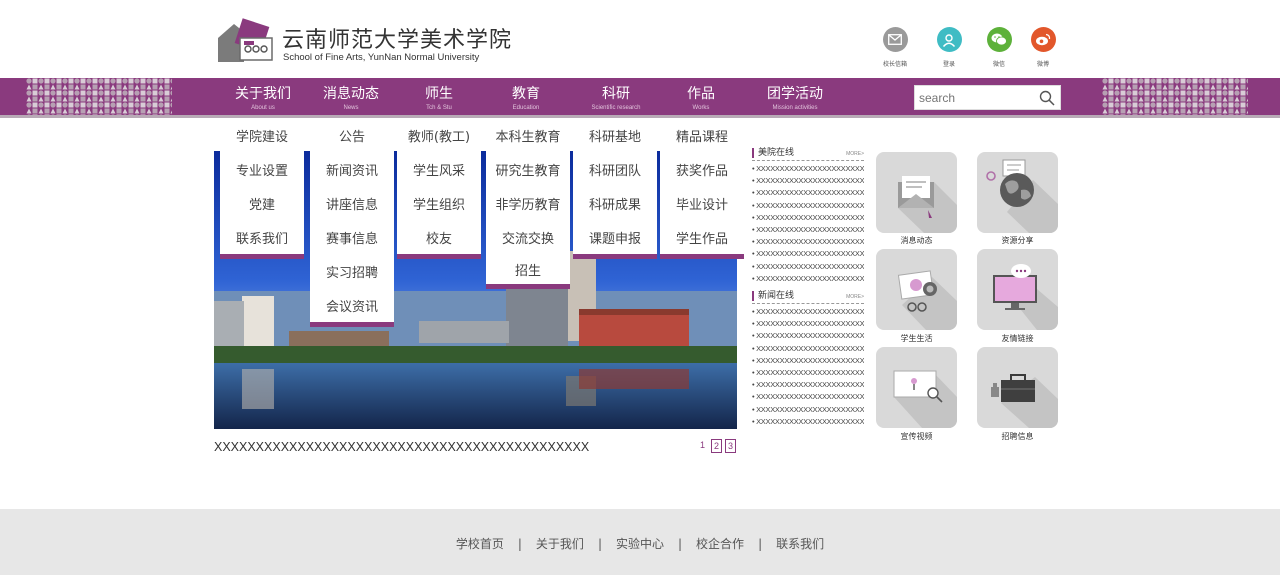 The image size is (1280, 575). What do you see at coordinates (615, 135) in the screenshot?
I see `dropdown-item: 科研基地` at bounding box center [615, 135].